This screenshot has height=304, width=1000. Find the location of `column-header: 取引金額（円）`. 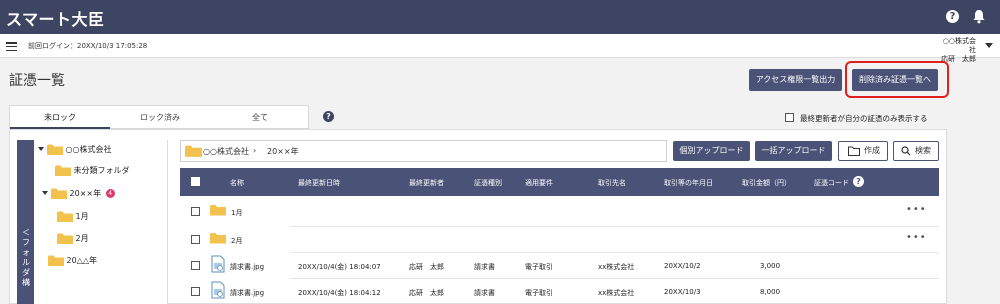

column-header: 取引金額（円） is located at coordinates (766, 183).